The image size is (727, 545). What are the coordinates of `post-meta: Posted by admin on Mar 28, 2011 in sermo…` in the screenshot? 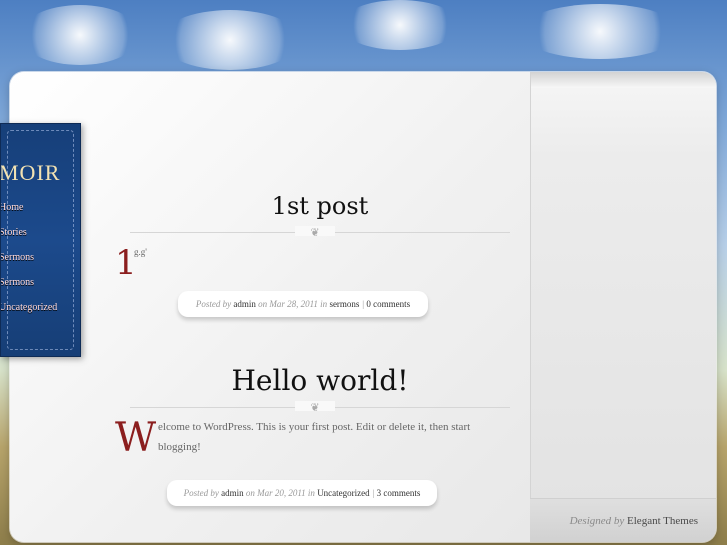 It's located at (303, 304).